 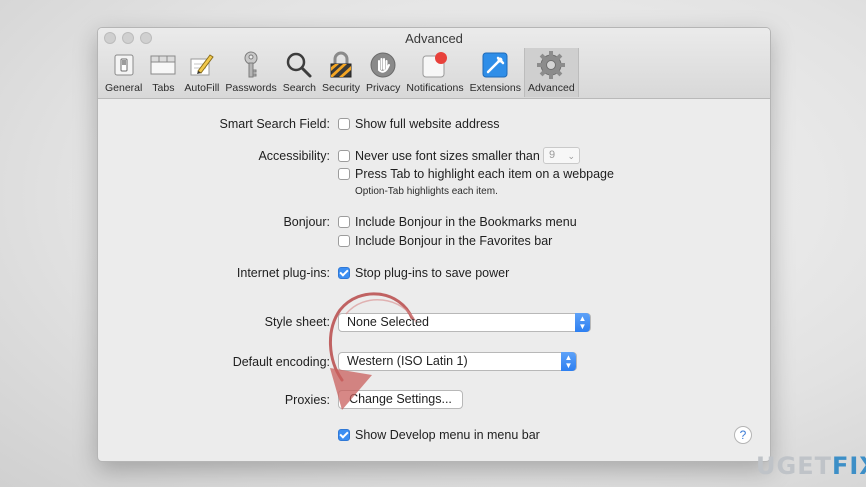 I want to click on tab-notifications-label: Notifications, so click(x=435, y=88).